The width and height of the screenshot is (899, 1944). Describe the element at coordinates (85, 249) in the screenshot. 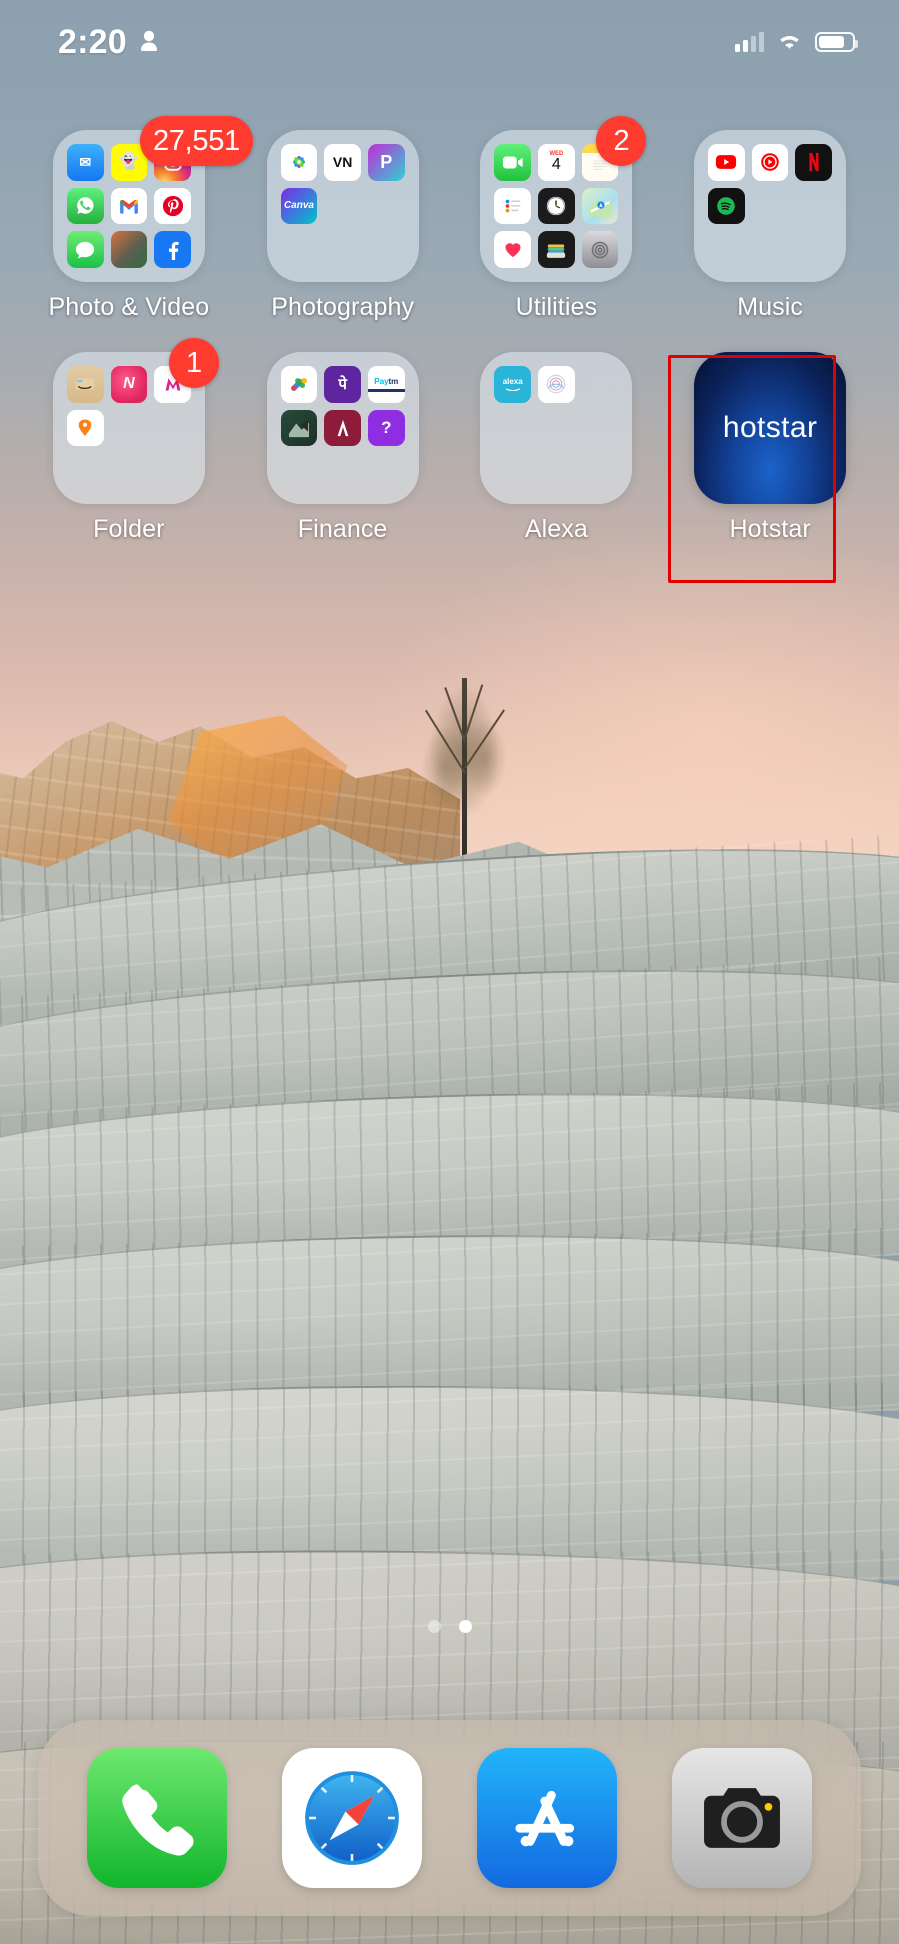

I see `mini-icon-messages` at that location.